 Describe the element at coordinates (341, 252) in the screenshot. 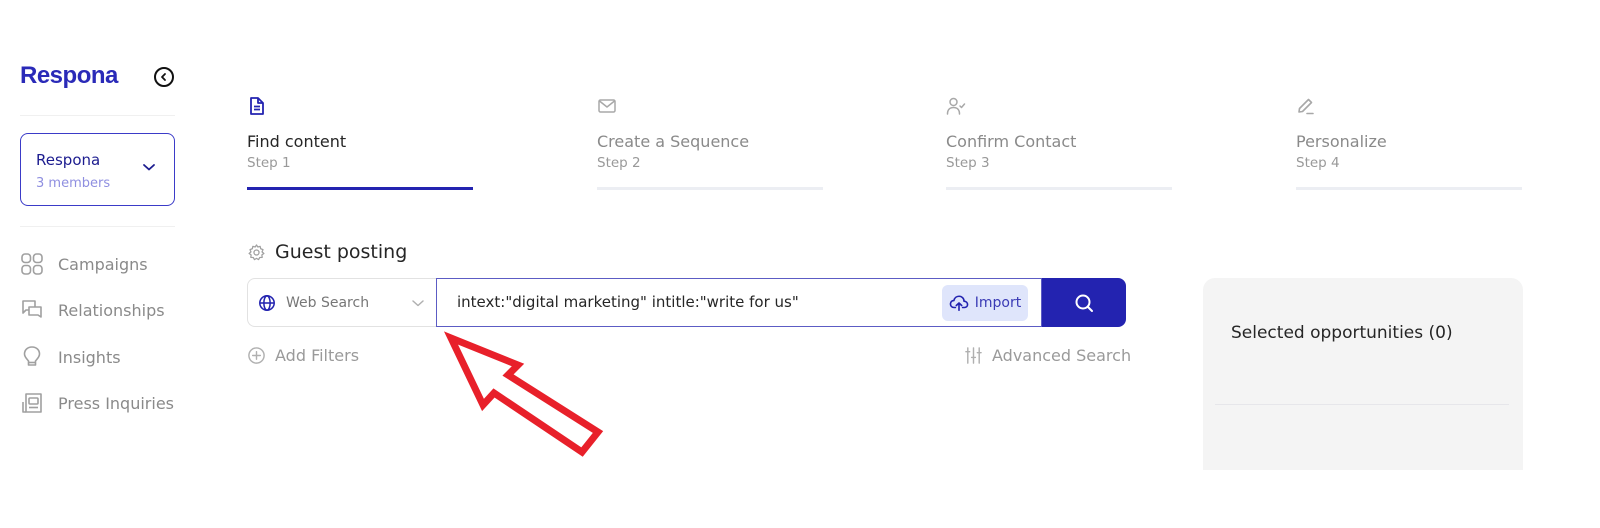

I see `campaign-name: Guest posting` at that location.